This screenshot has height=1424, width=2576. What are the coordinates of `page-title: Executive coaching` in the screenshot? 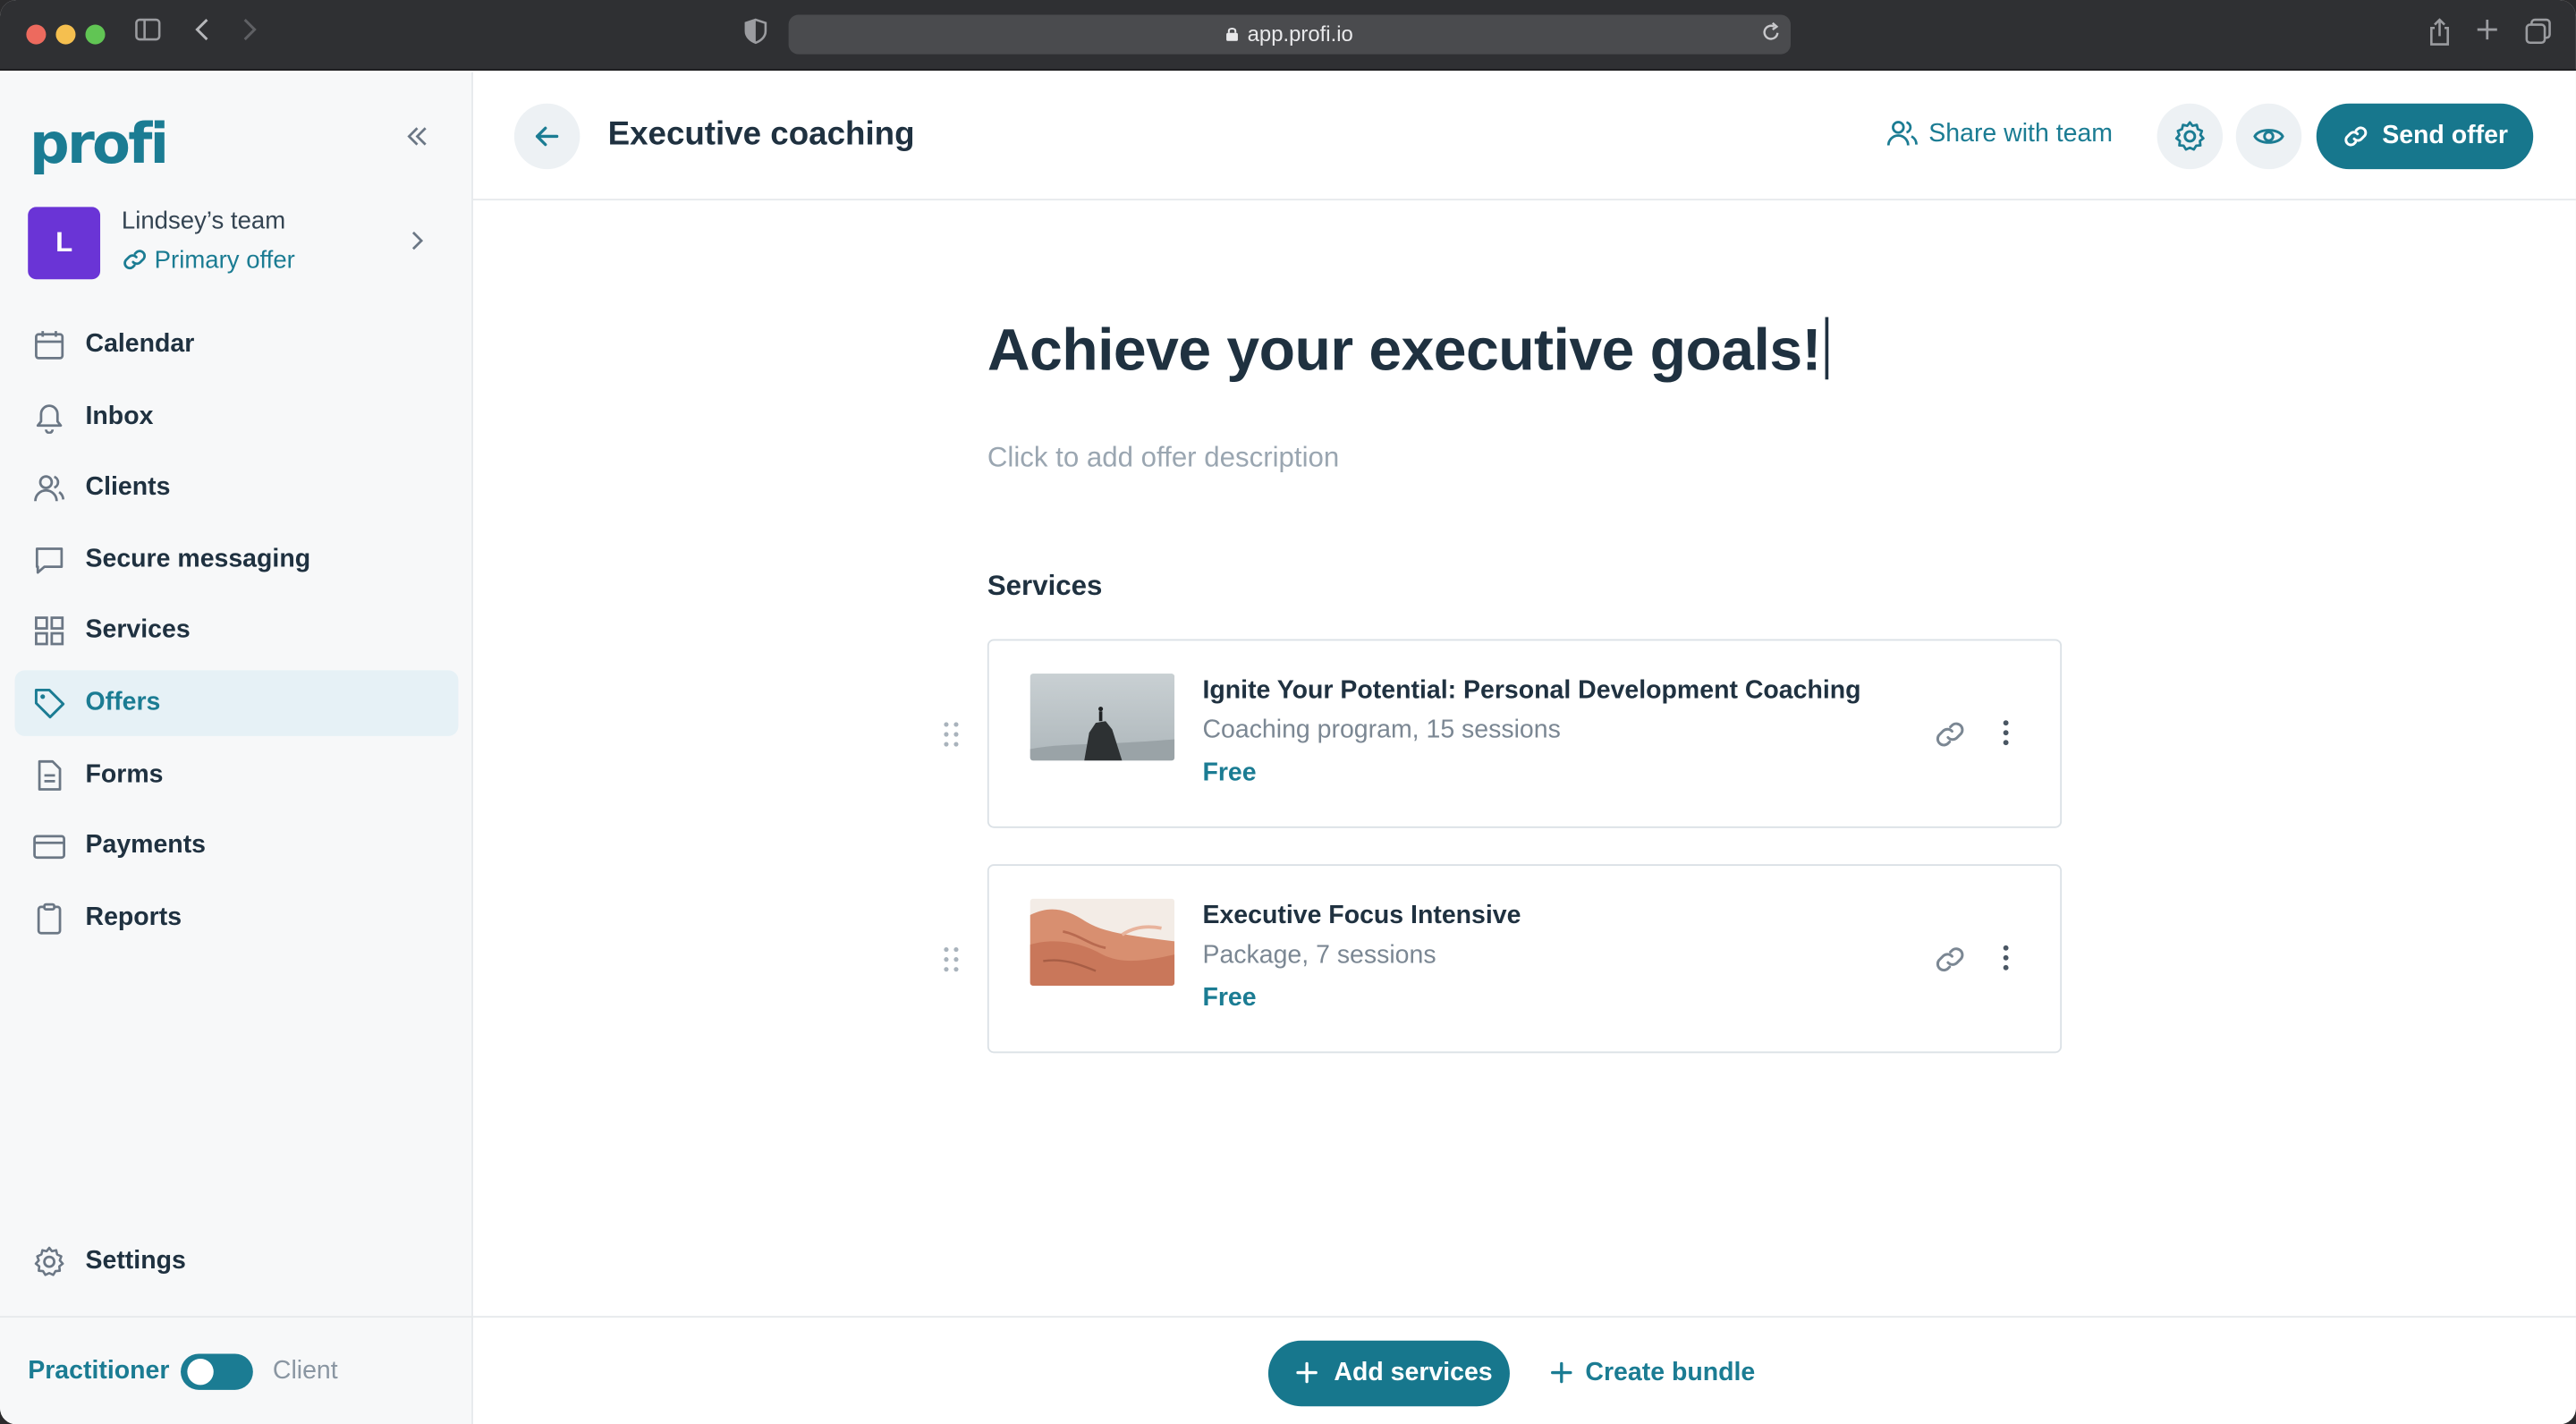 It's located at (761, 134).